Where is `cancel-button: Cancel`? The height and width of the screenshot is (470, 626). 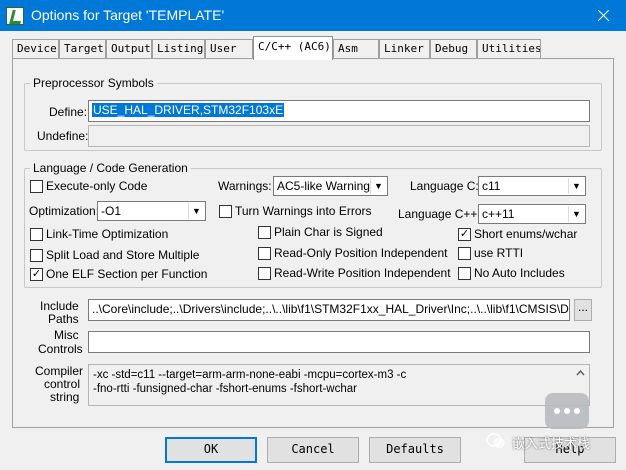
cancel-button: Cancel is located at coordinates (313, 450).